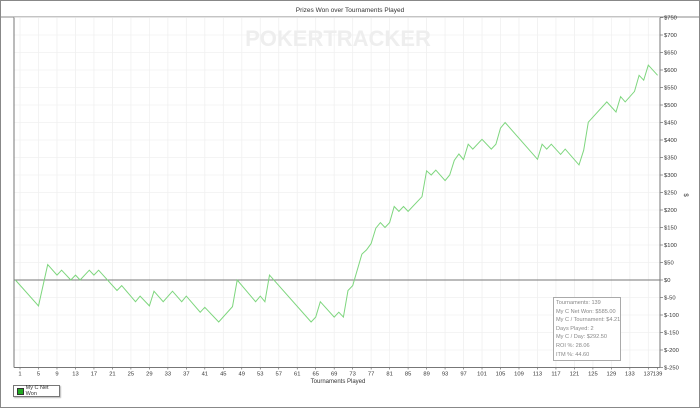 This screenshot has width=700, height=408. What do you see at coordinates (658, 375) in the screenshot?
I see `x-tick-label: 139` at bounding box center [658, 375].